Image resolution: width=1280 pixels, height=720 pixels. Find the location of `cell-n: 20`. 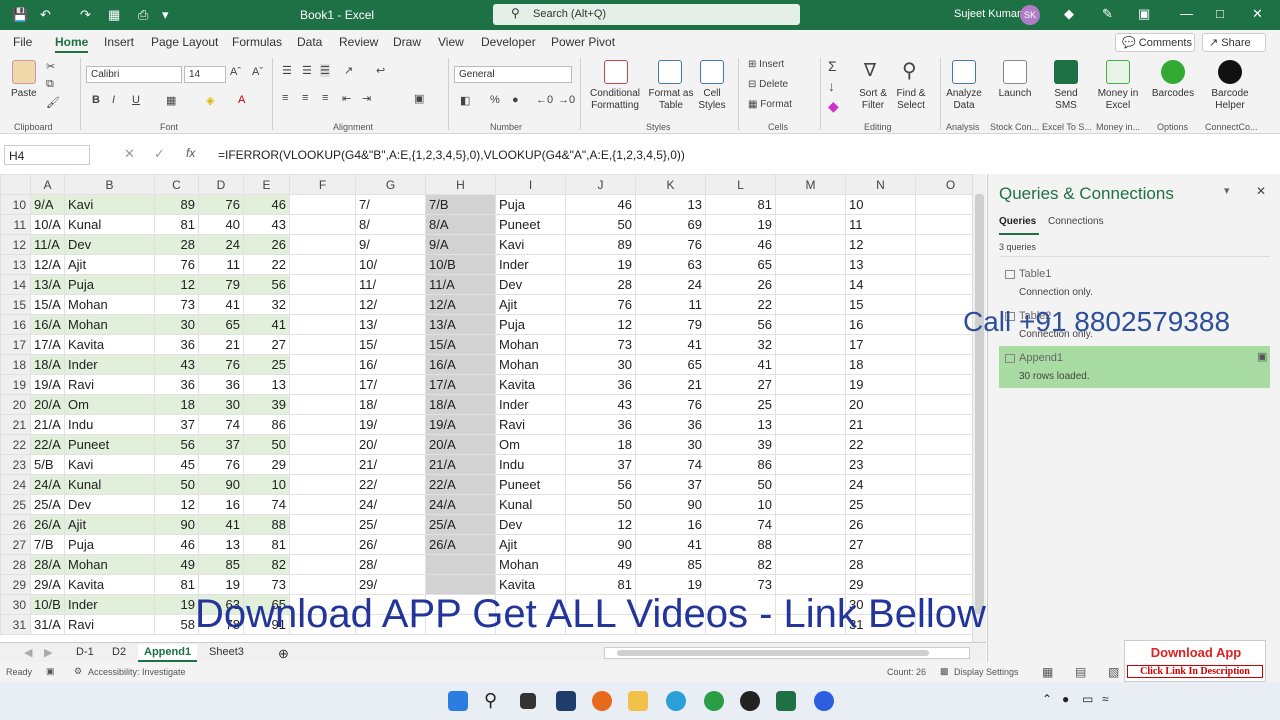

cell-n: 20 is located at coordinates (880, 404).